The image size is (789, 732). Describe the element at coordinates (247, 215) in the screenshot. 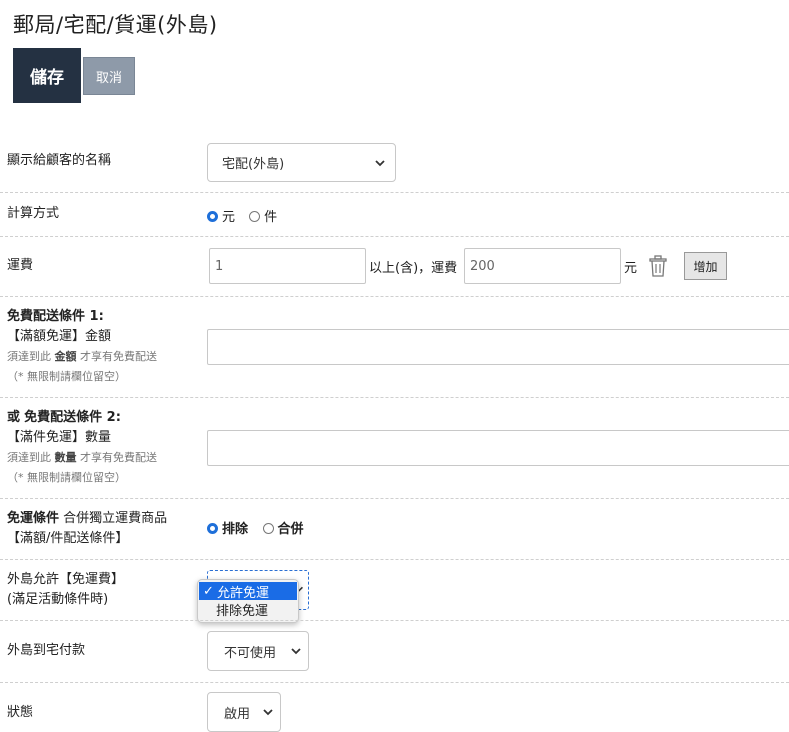

I see `calc-method-radio-group: 元 件` at that location.